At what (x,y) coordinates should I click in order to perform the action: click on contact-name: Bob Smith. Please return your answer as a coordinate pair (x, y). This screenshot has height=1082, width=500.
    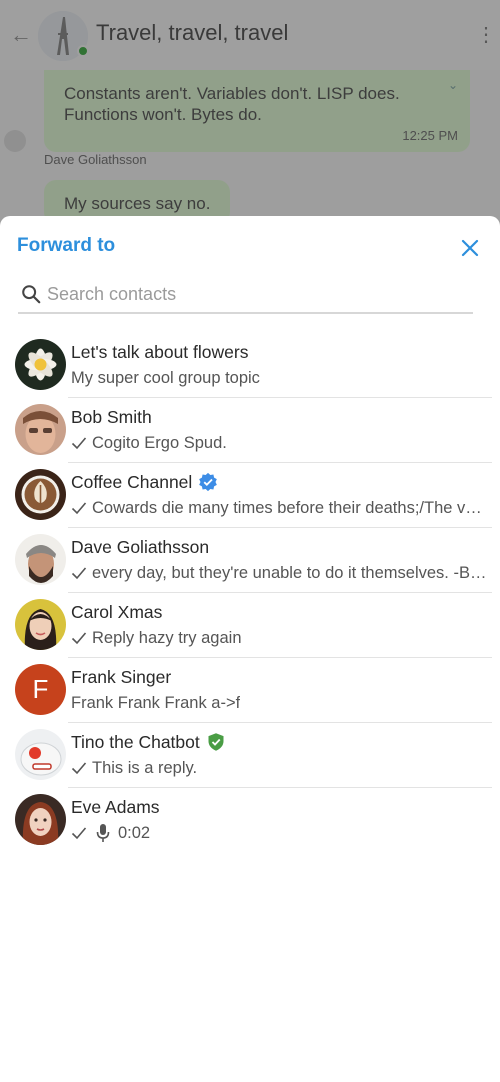
    Looking at the image, I should click on (111, 416).